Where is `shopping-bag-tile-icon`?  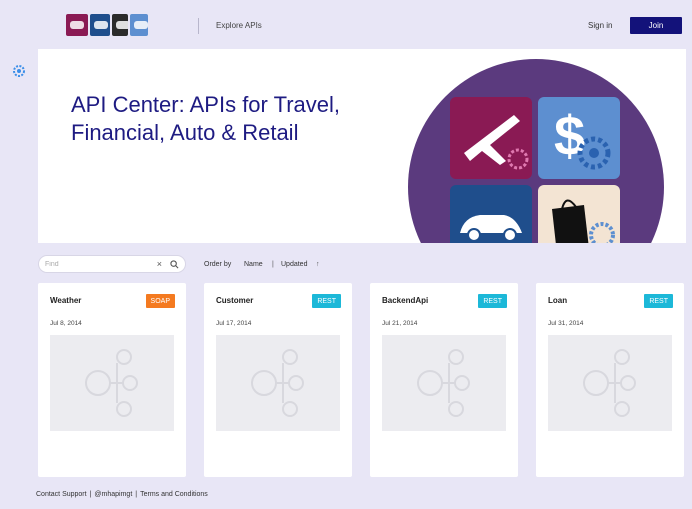
shopping-bag-tile-icon is located at coordinates (579, 214).